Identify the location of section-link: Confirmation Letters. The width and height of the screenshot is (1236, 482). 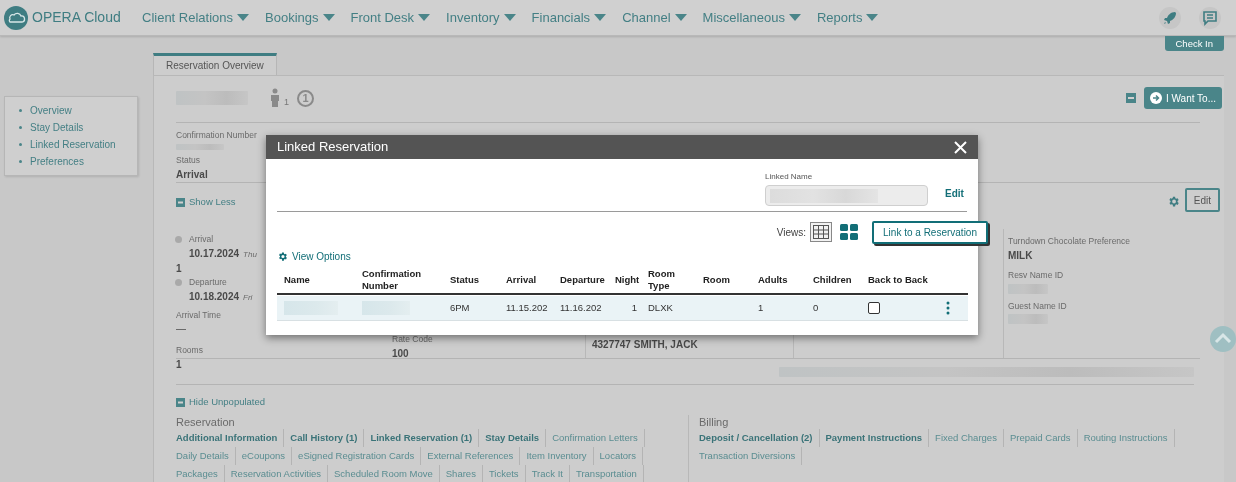
(598, 438).